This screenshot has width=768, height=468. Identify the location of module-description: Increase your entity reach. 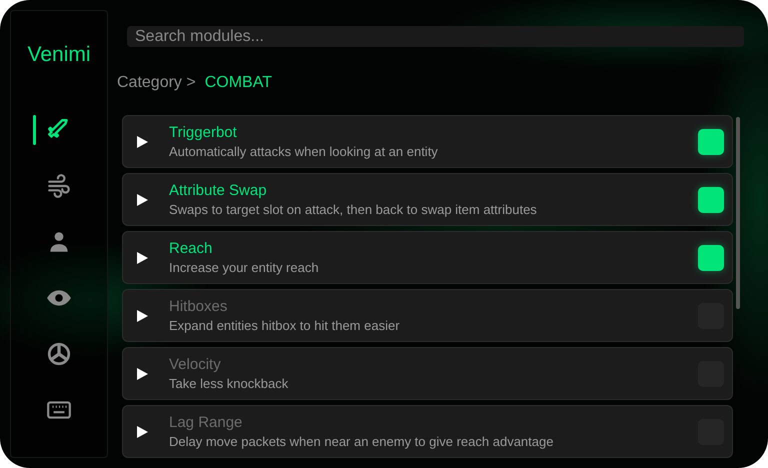
(244, 268).